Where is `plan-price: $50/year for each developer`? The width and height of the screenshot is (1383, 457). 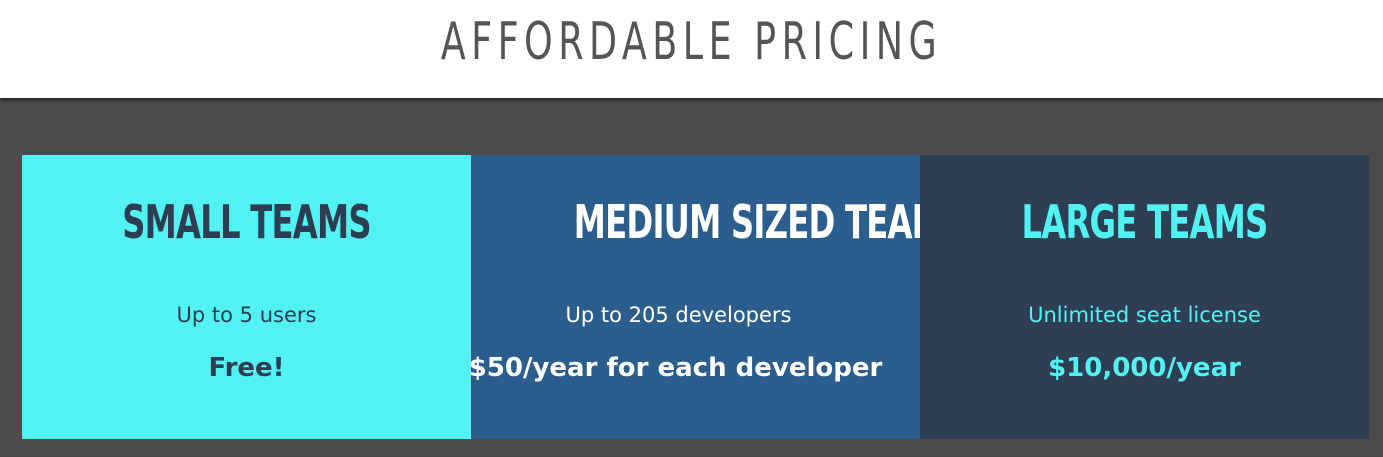 plan-price: $50/year for each developer is located at coordinates (675, 368).